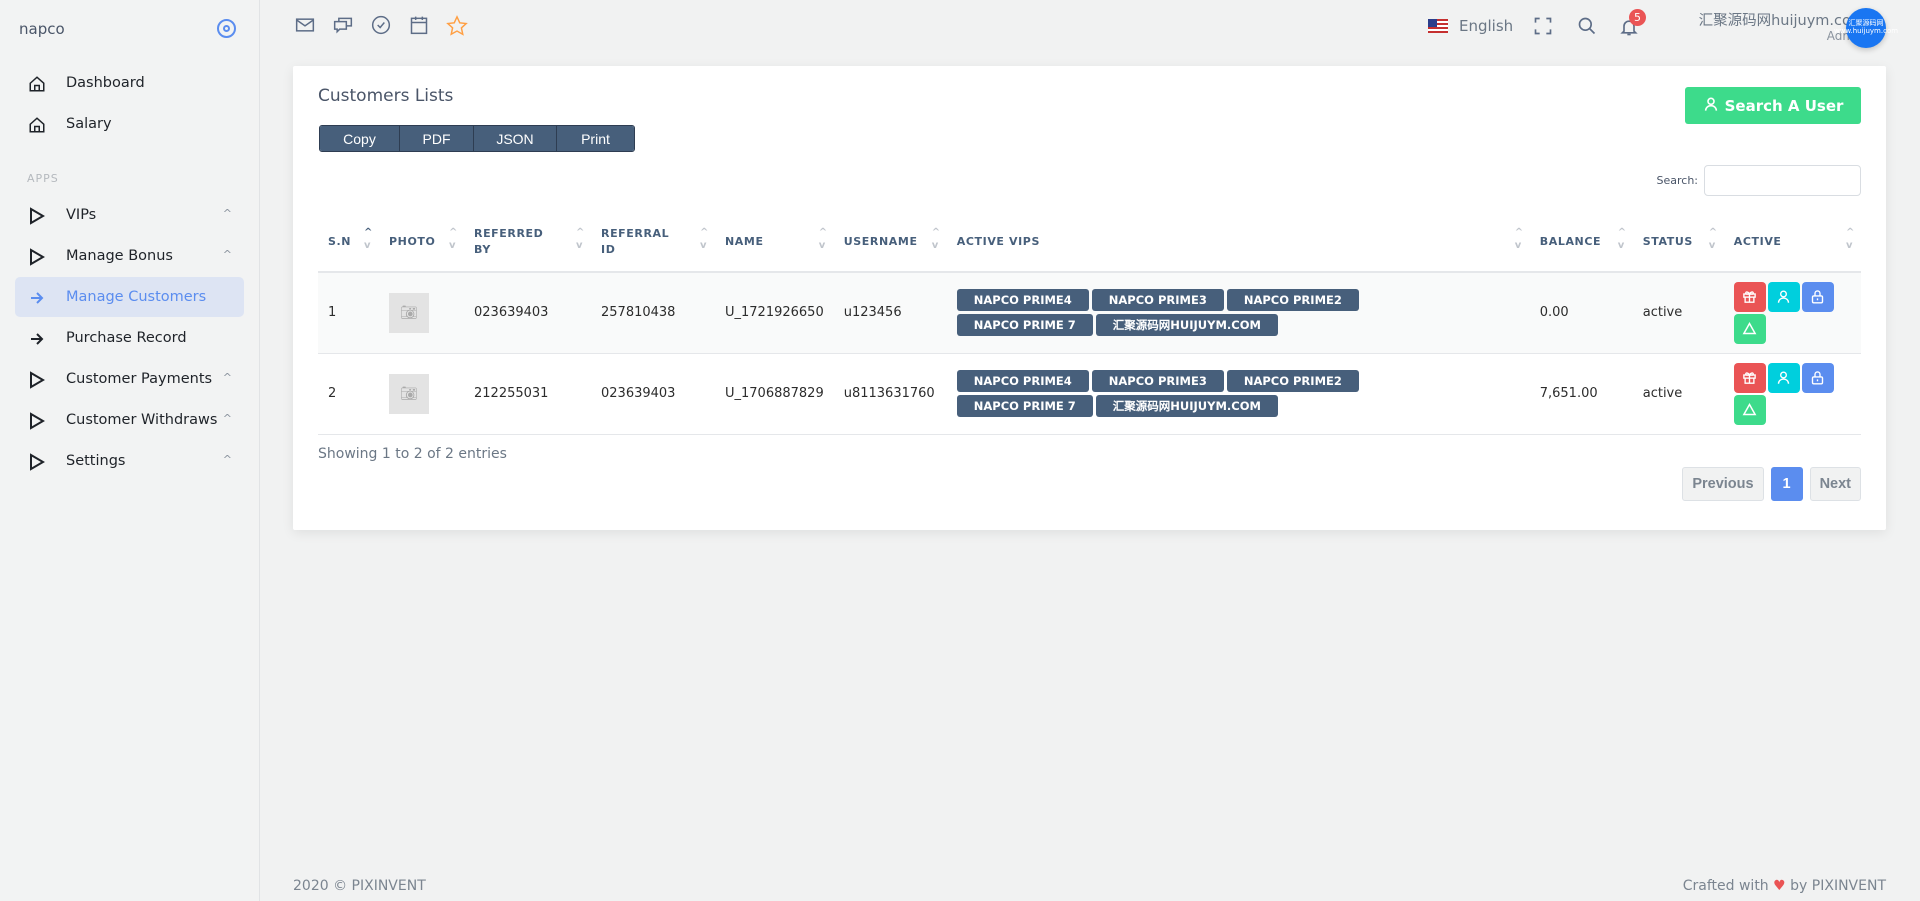 The width and height of the screenshot is (1920, 901). Describe the element at coordinates (129, 83) in the screenshot. I see `sidebar-item-dashboard: Dashboard` at that location.